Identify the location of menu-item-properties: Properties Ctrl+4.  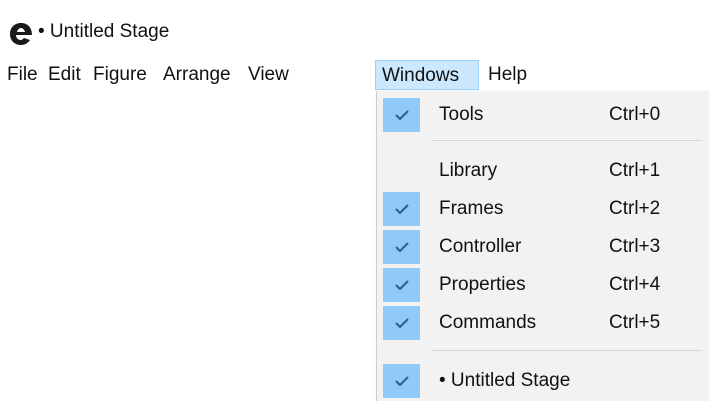
(543, 285).